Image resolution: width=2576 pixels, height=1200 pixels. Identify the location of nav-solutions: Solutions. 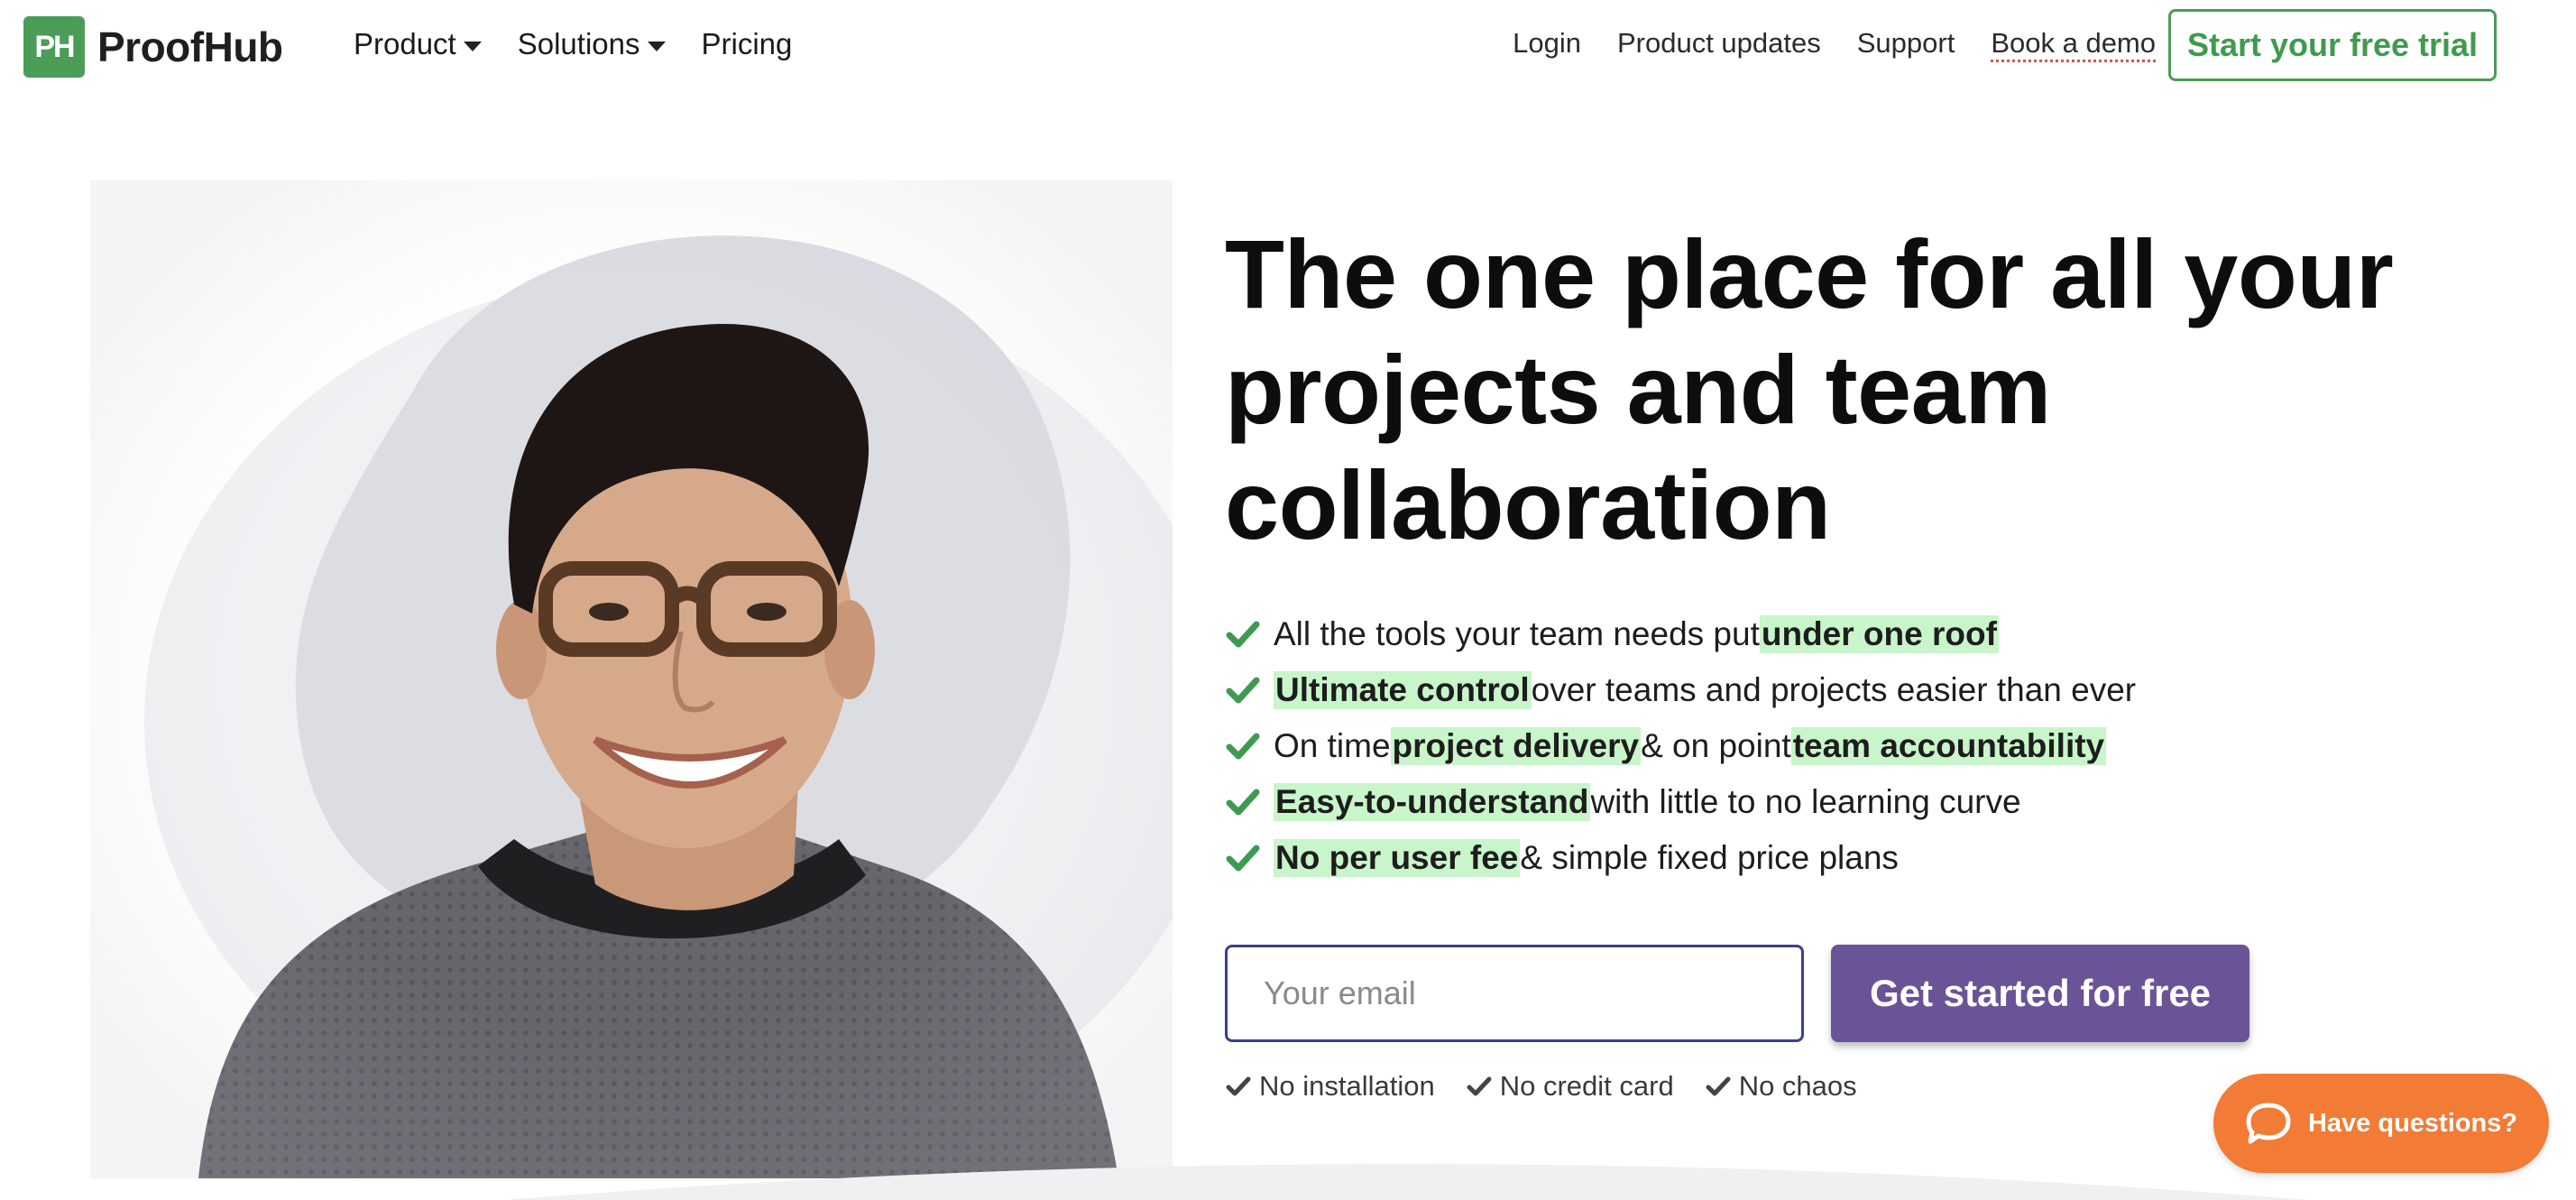
(592, 44).